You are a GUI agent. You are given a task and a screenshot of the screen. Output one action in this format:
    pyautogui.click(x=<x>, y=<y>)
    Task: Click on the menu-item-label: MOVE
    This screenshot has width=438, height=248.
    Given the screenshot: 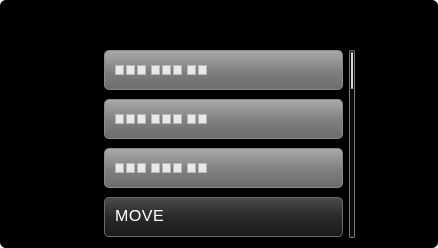 What is the action you would take?
    pyautogui.click(x=140, y=216)
    